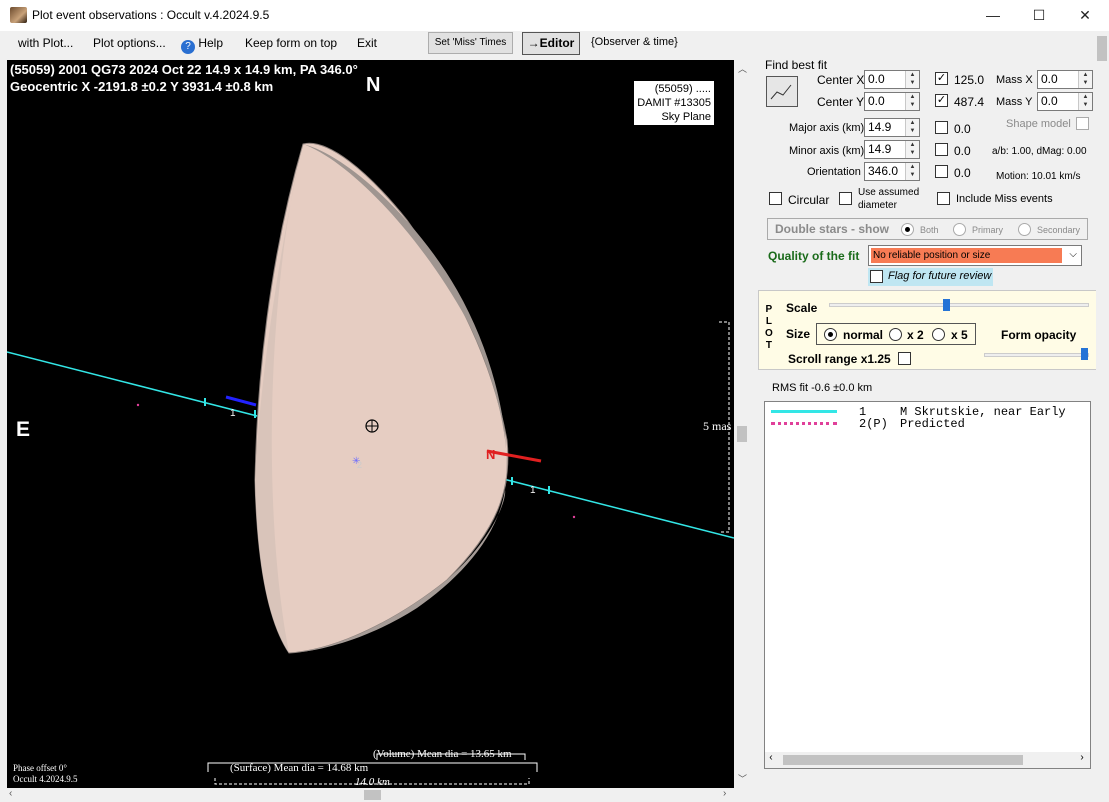 The image size is (1109, 802). Describe the element at coordinates (907, 229) in the screenshot. I see `both-radio` at that location.